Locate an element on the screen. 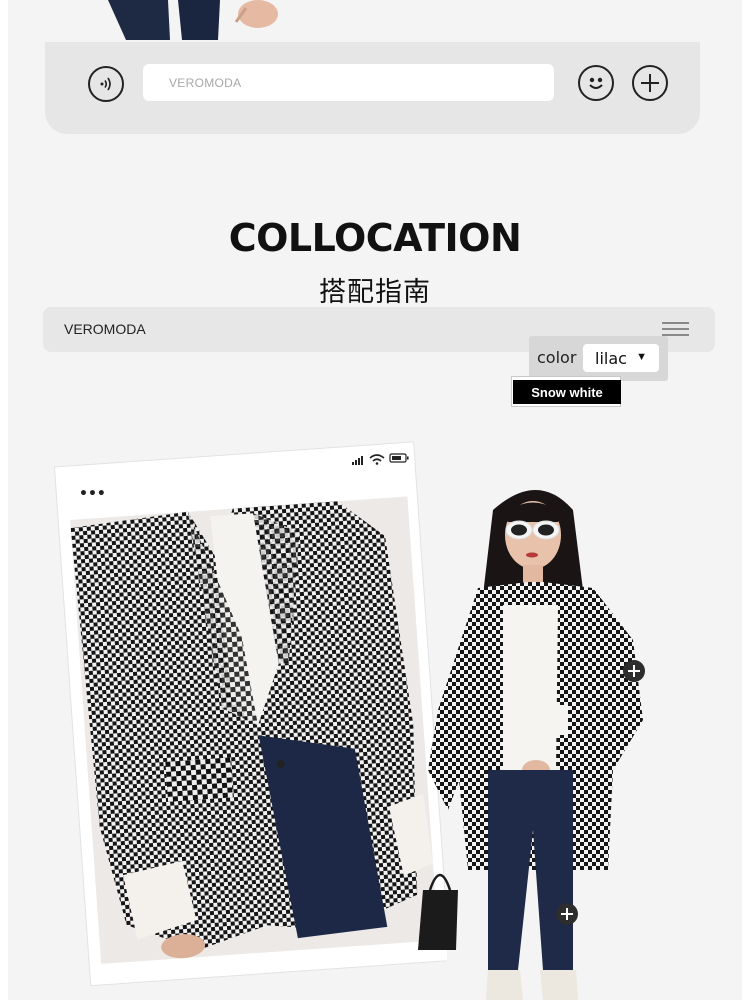 Image resolution: width=750 pixels, height=1000 pixels. color-selector: color lilac ▼ is located at coordinates (598, 358).